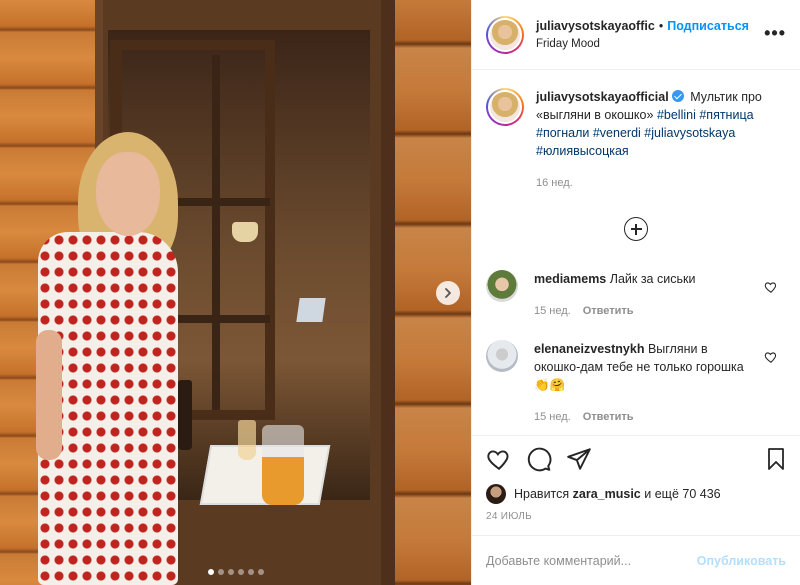  Describe the element at coordinates (607, 494) in the screenshot. I see `likes-user: zara_music` at that location.